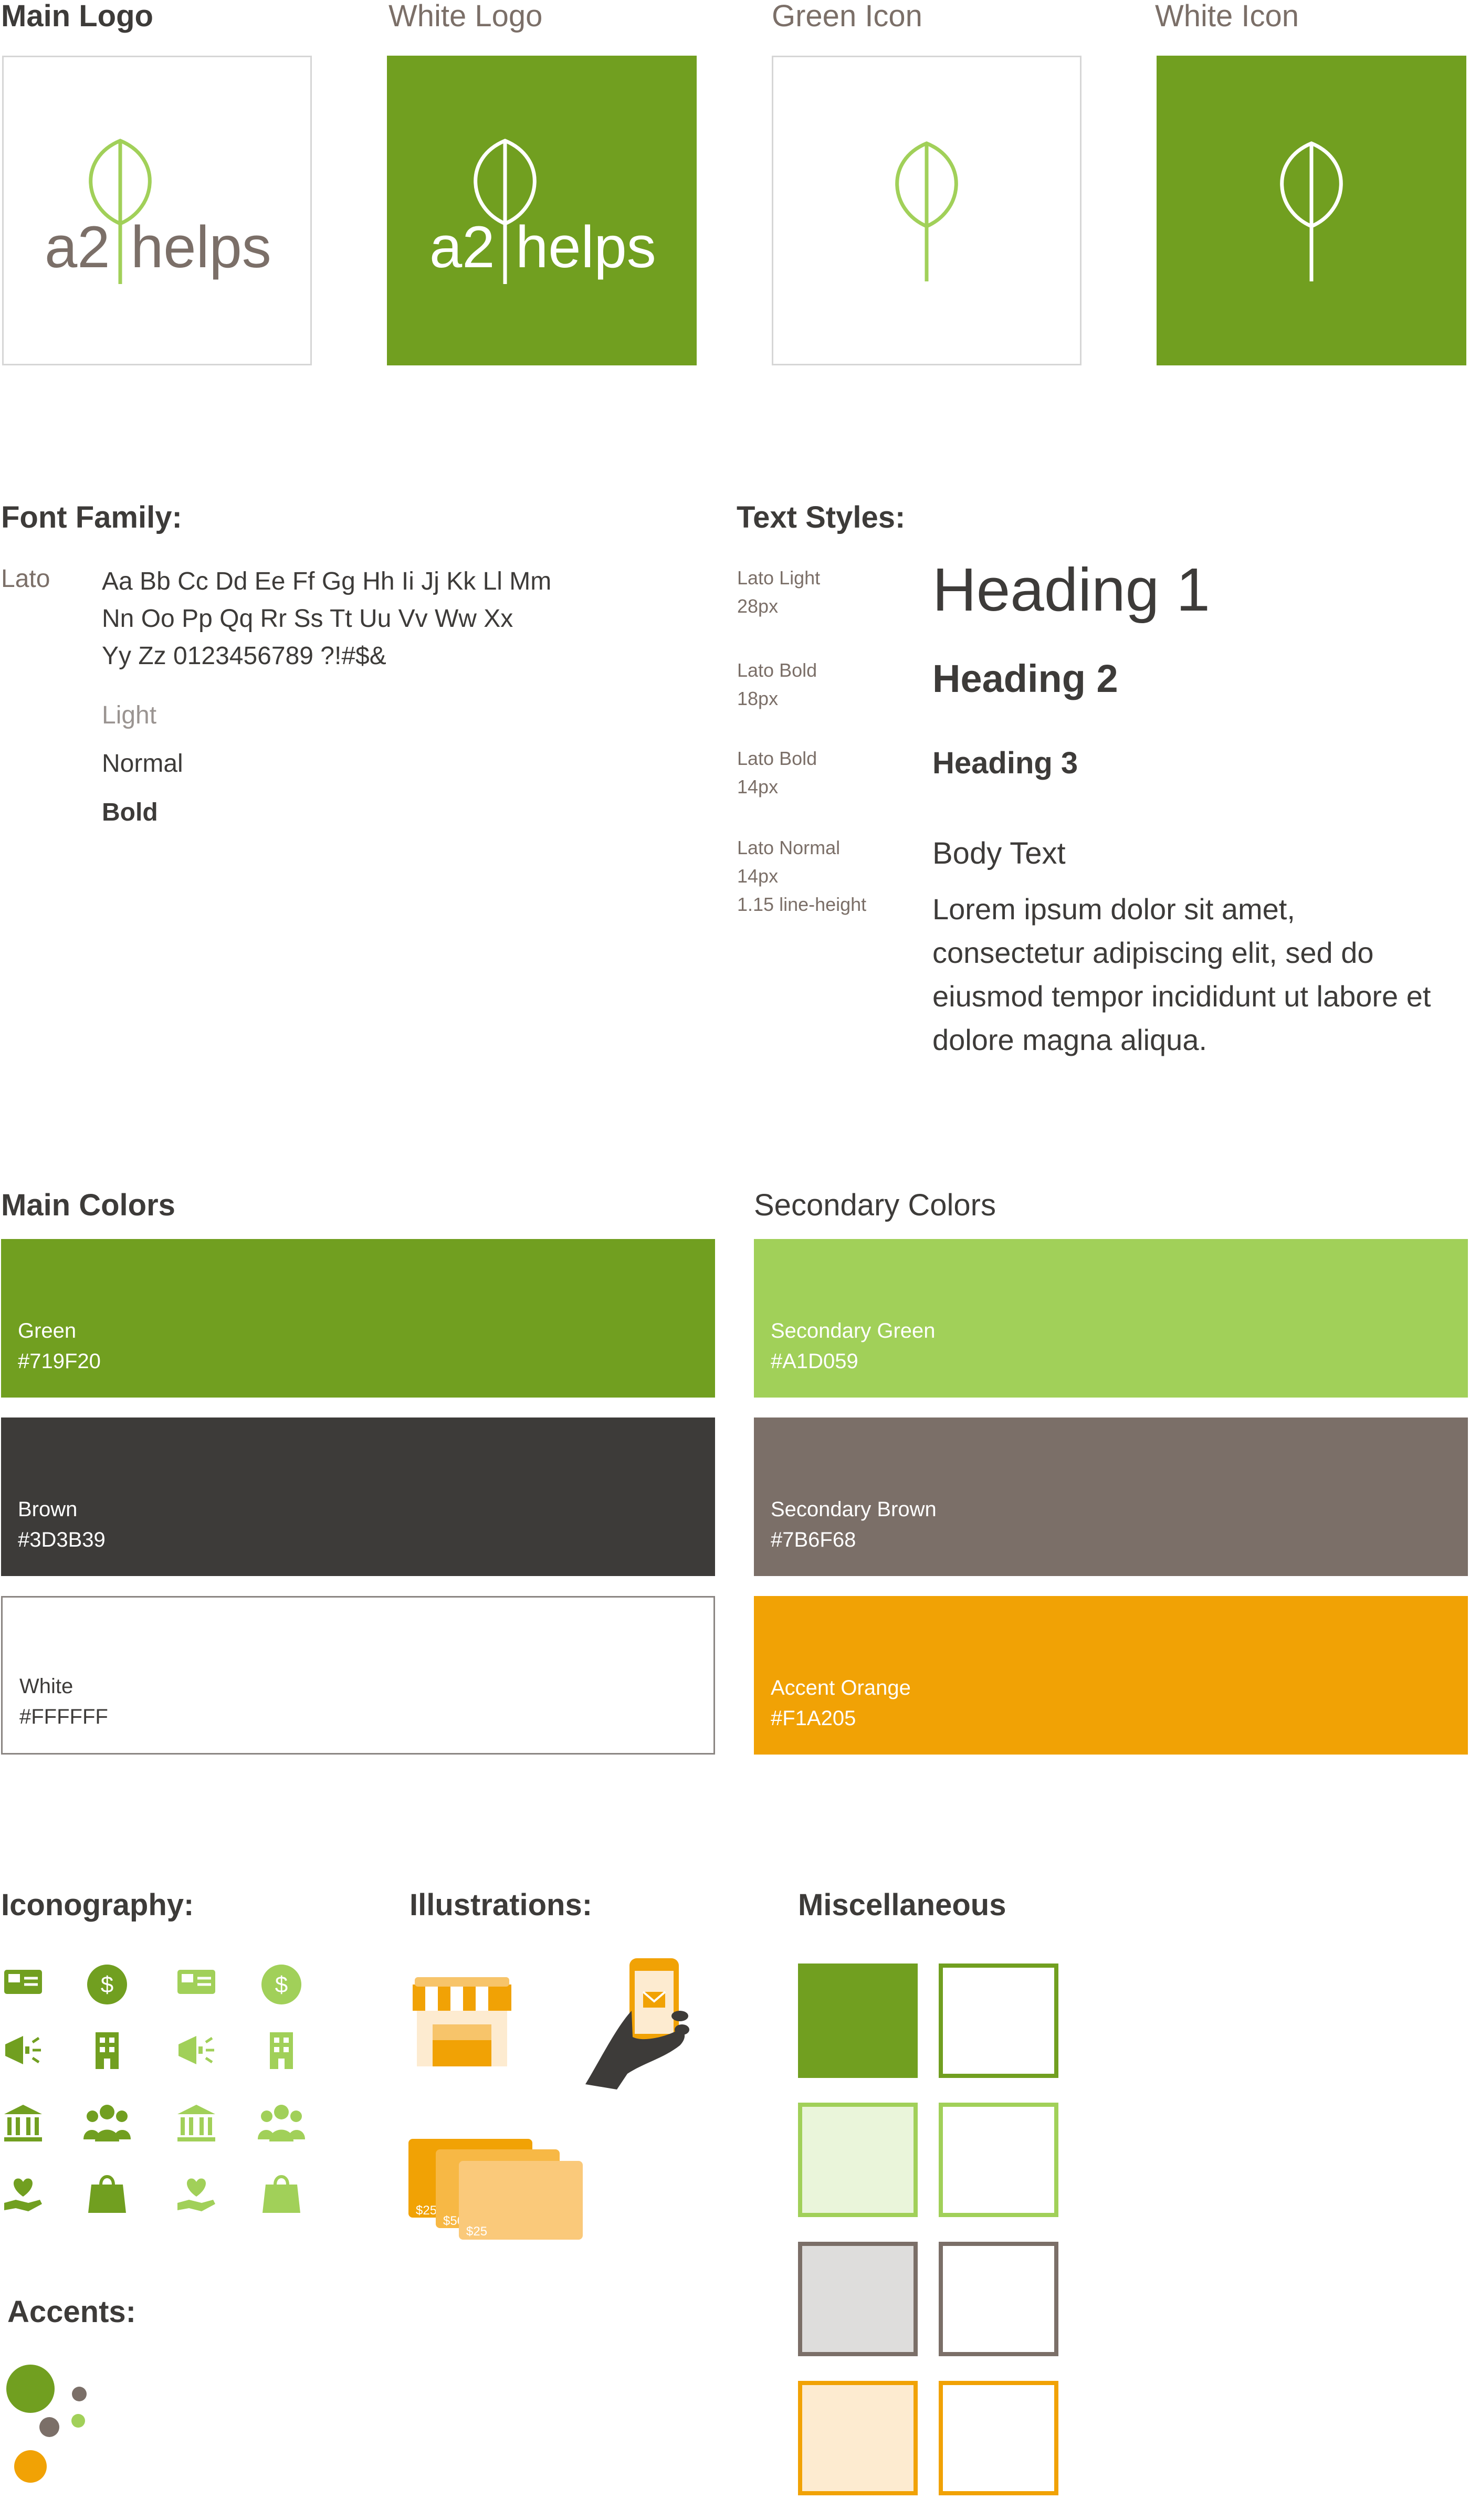 This screenshot has width=1470, height=2520. I want to click on font-family-title: Font Family:, so click(91, 517).